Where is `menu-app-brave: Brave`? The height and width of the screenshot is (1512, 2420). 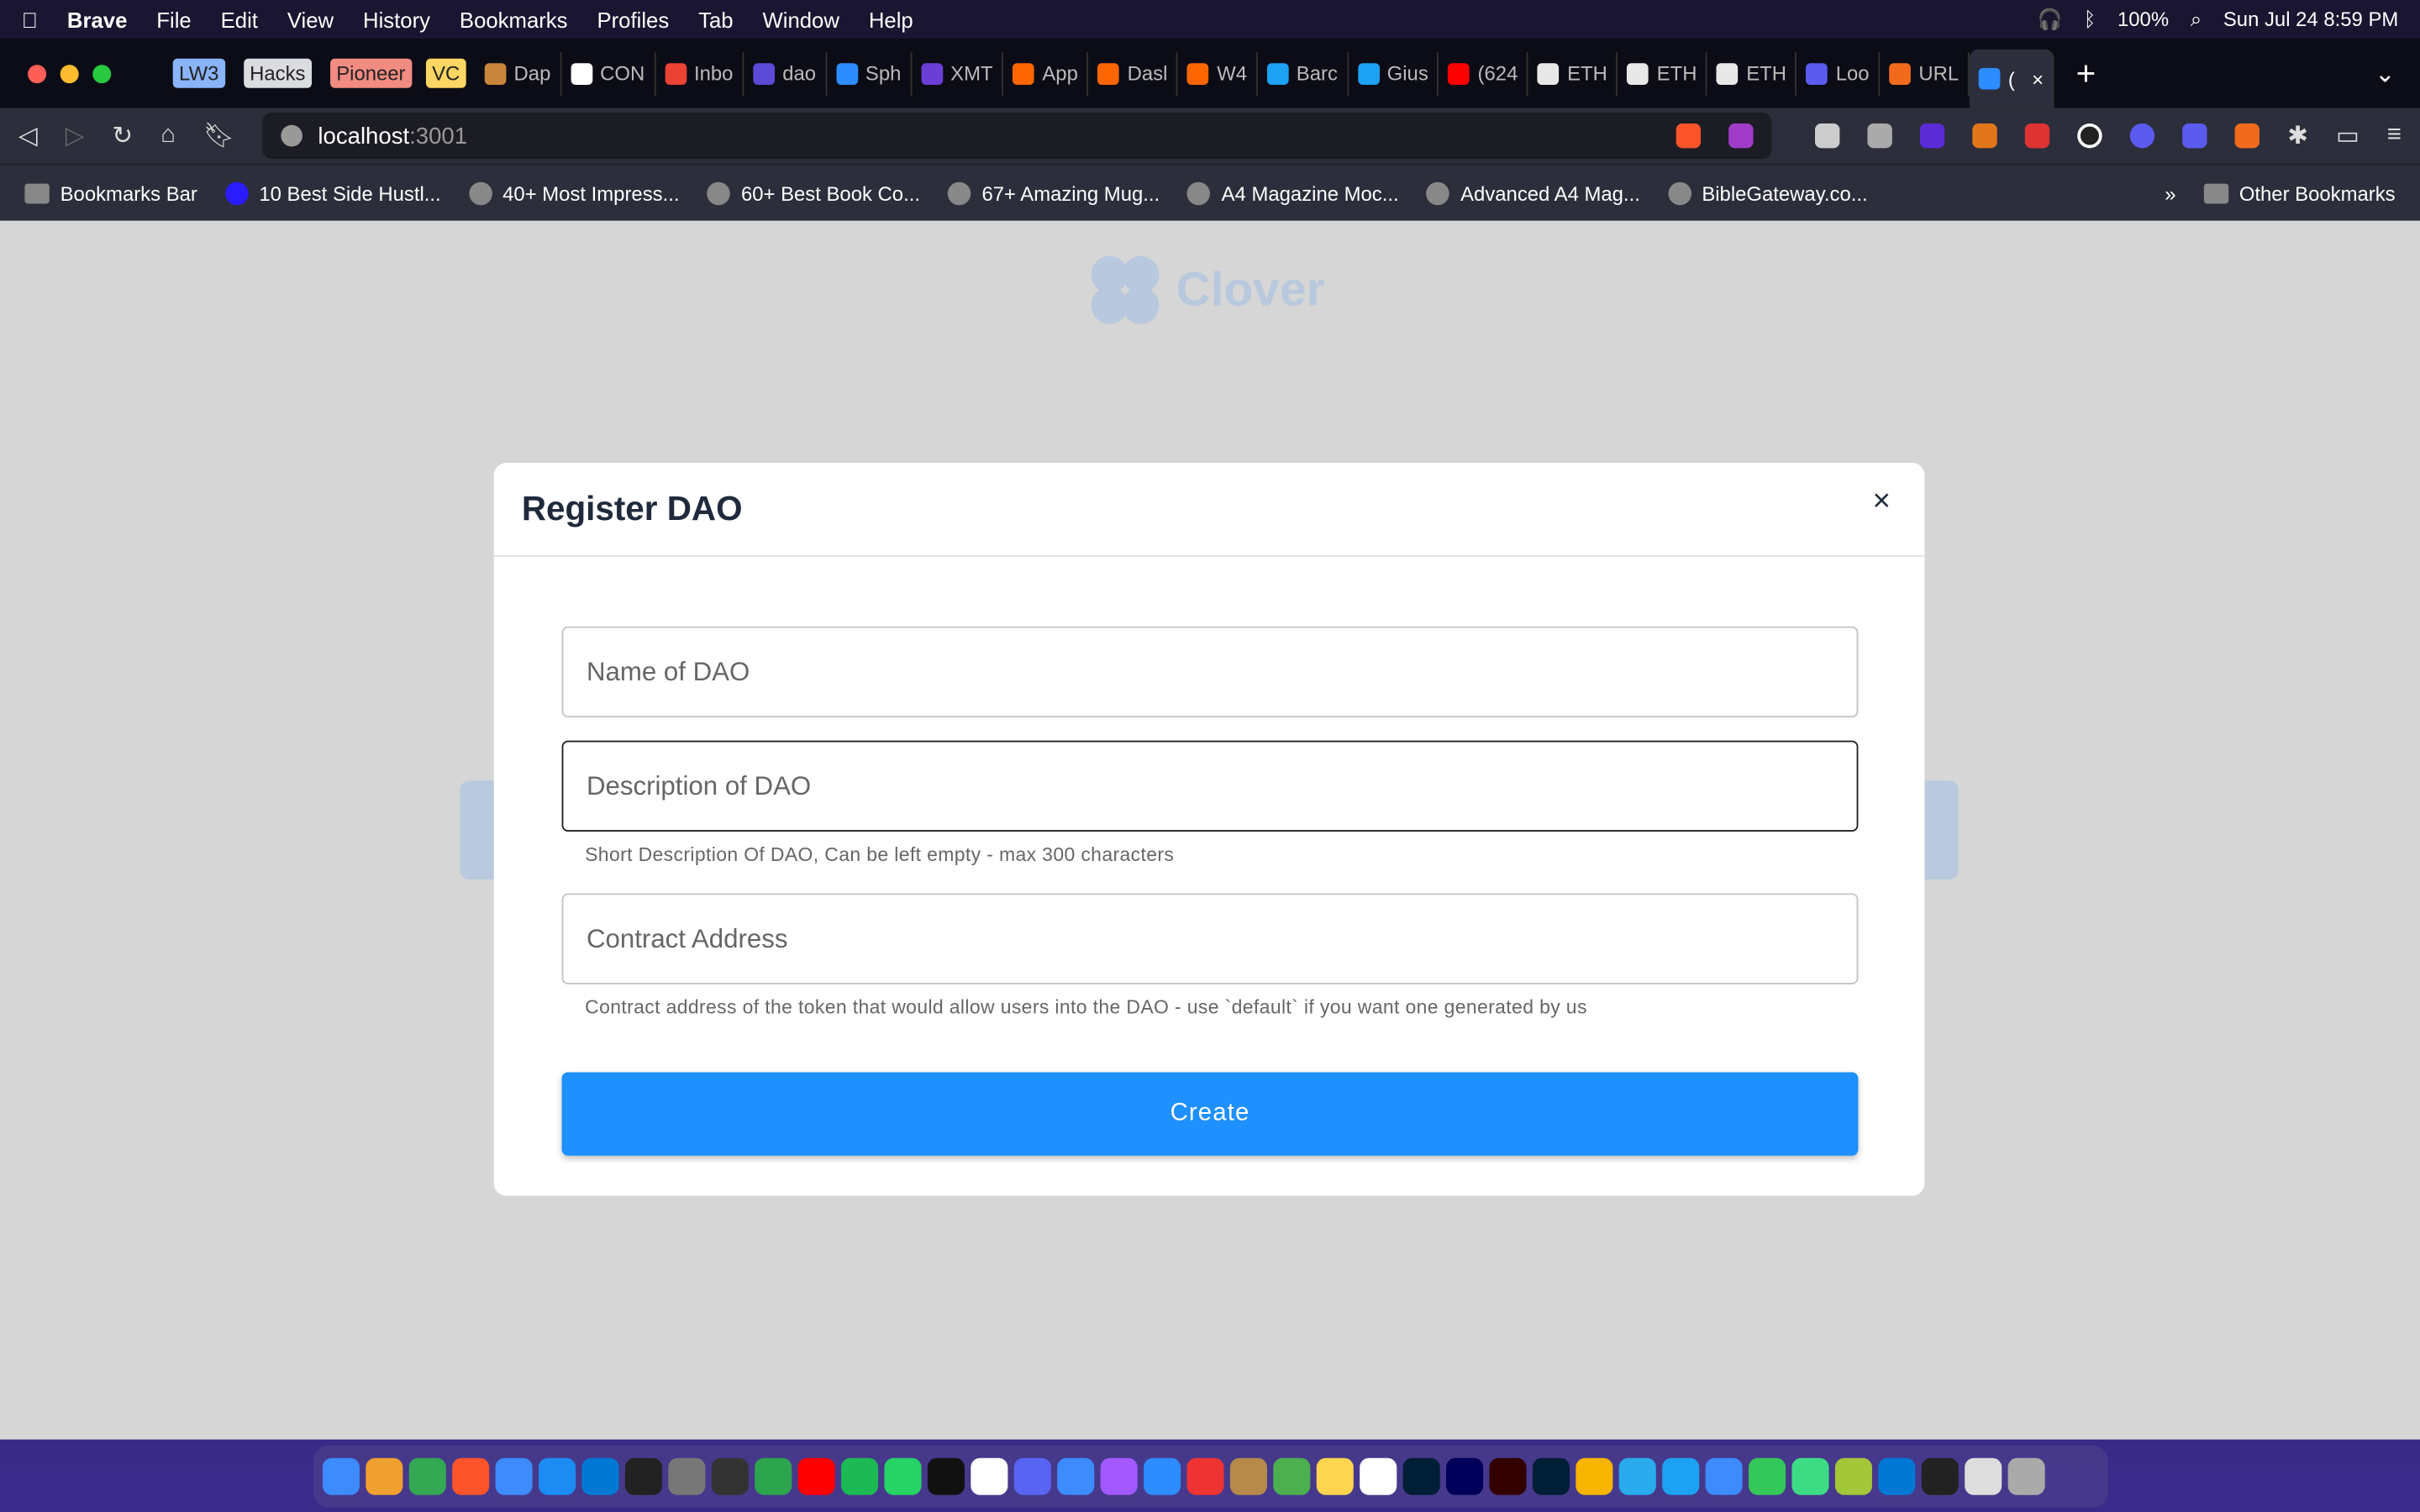
menu-app-brave: Brave is located at coordinates (97, 19).